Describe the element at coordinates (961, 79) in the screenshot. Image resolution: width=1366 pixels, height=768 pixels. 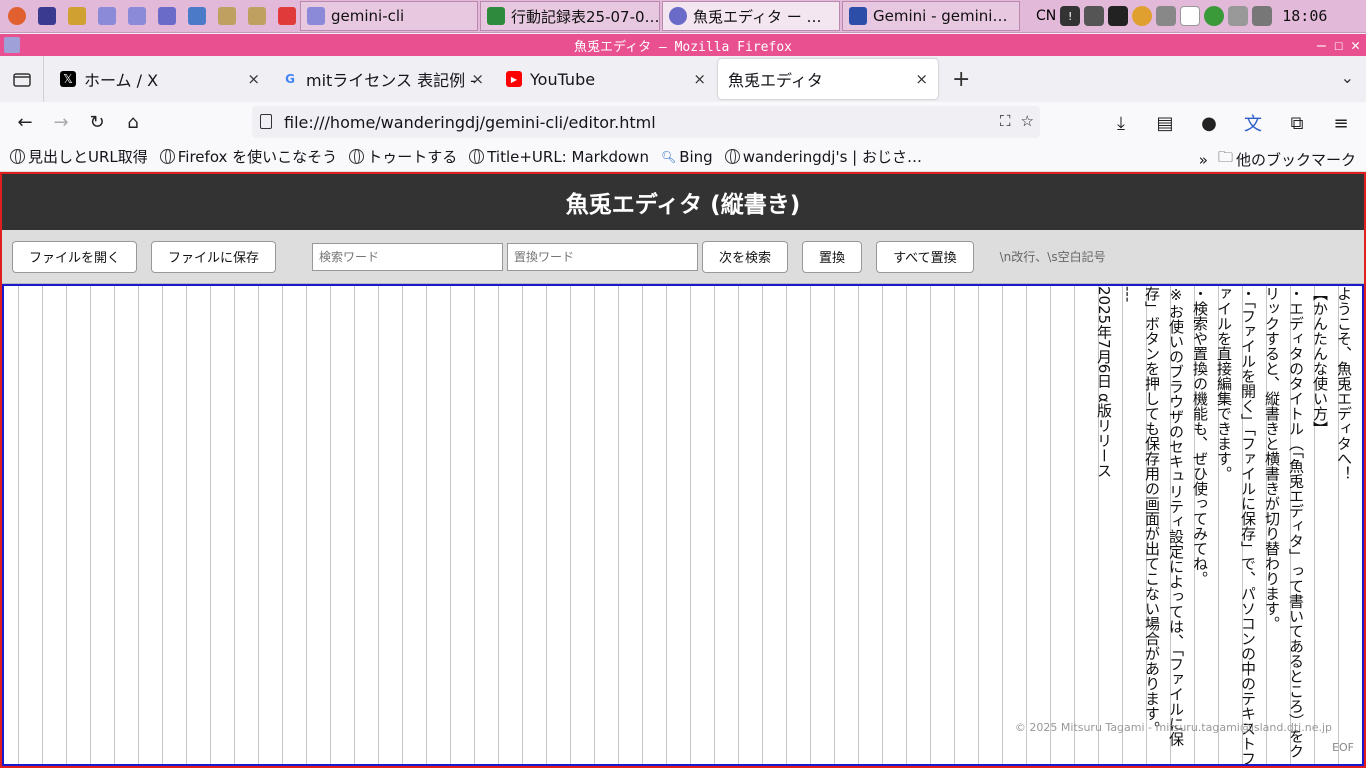
I see `new-tab-button: +` at that location.